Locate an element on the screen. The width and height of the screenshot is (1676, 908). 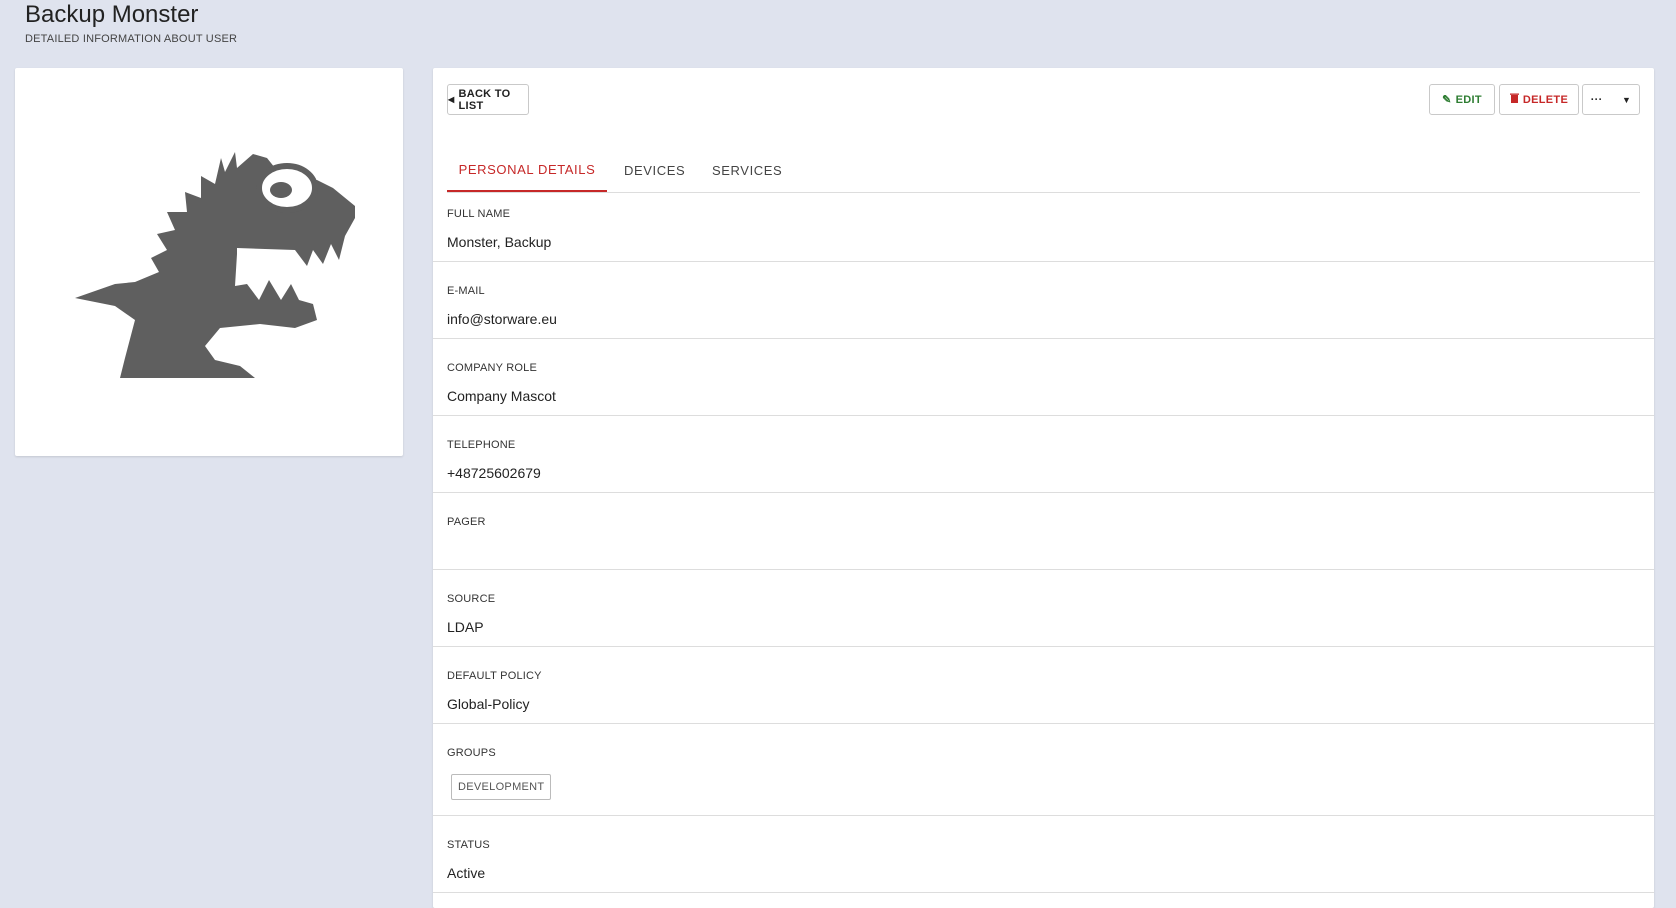
more-icon: ··· is located at coordinates (1596, 99).